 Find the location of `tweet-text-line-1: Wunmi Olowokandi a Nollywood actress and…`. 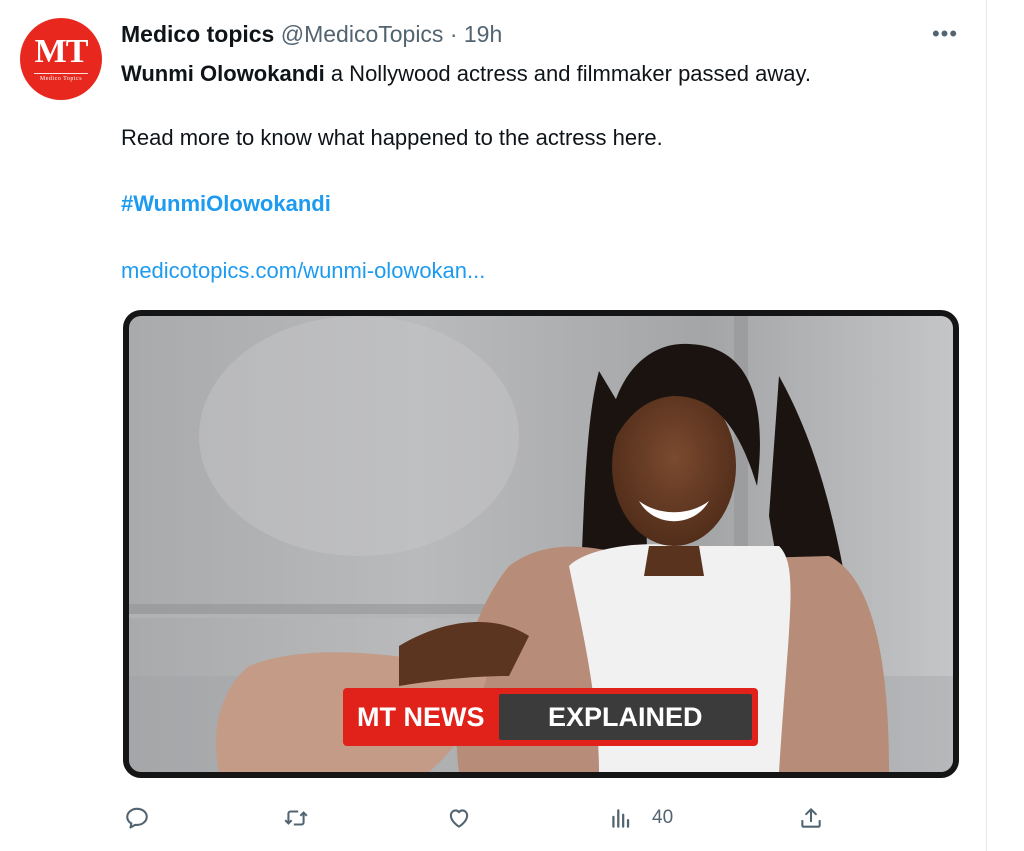

tweet-text-line-1: Wunmi Olowokandi a Nollywood actress and… is located at coordinates (466, 74).